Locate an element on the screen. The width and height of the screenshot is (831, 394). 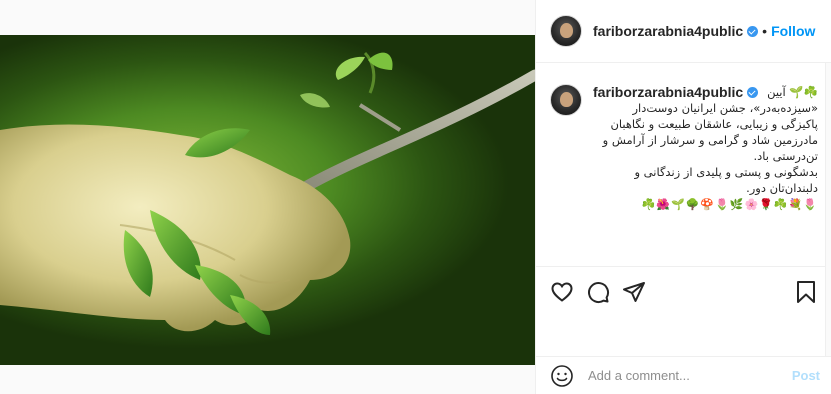
heart-icon is located at coordinates (562, 292).